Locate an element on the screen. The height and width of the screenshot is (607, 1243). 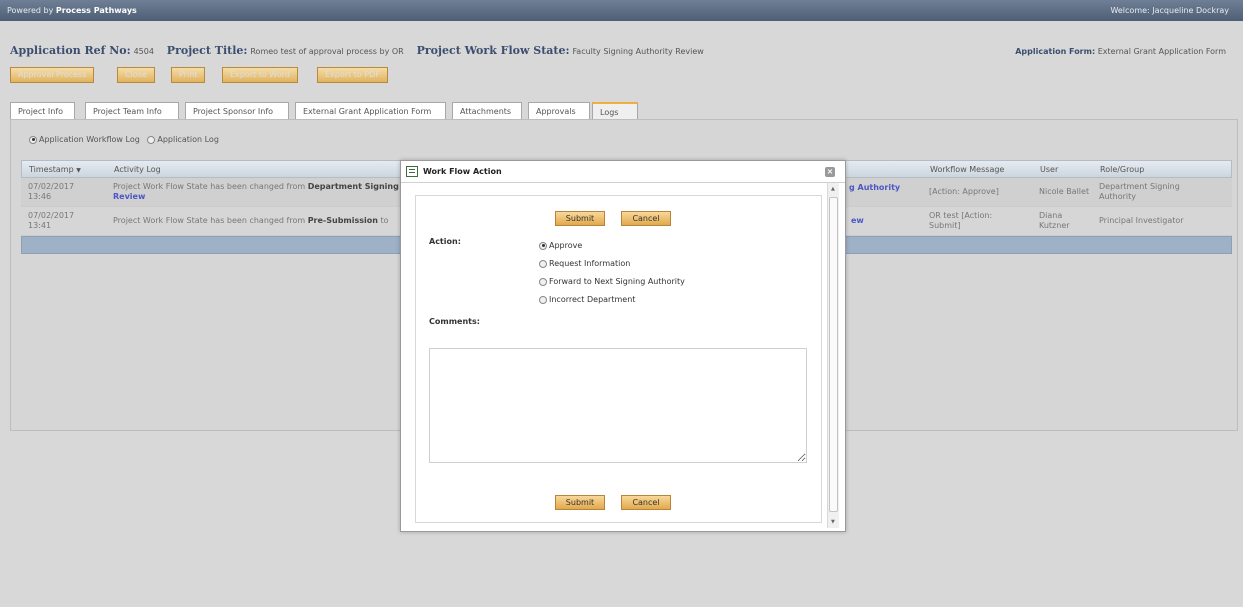
welcome-text: Welcome: Jacqueline Dockray is located at coordinates (1169, 10).